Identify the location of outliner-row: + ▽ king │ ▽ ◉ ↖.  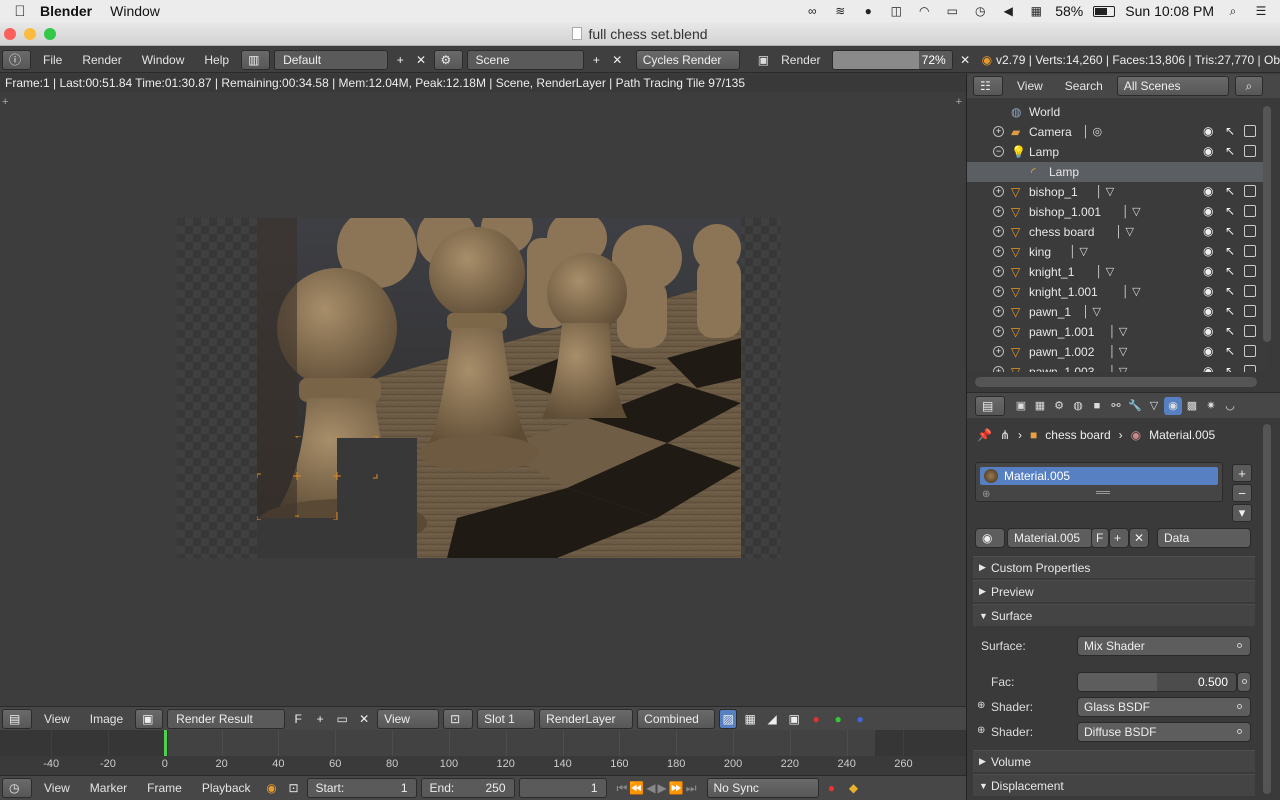
(1117, 252).